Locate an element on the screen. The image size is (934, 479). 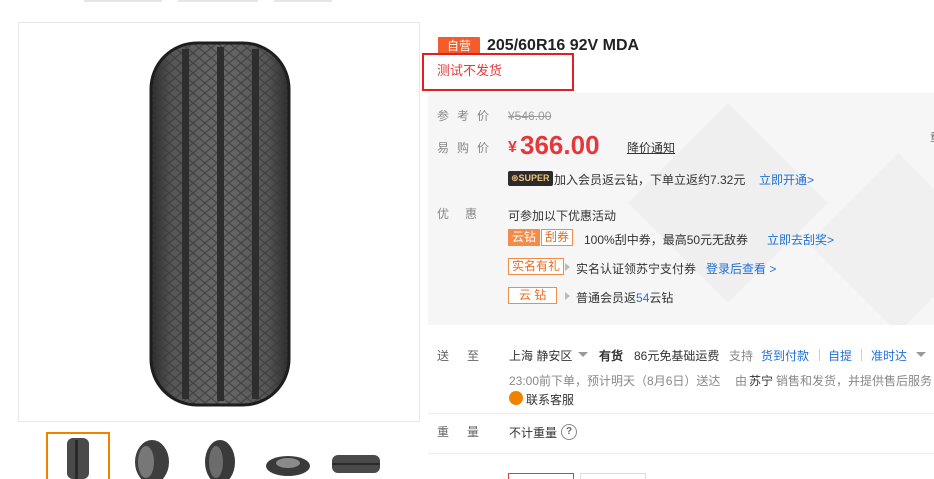
weight-value: 不计重量 is located at coordinates (533, 433).